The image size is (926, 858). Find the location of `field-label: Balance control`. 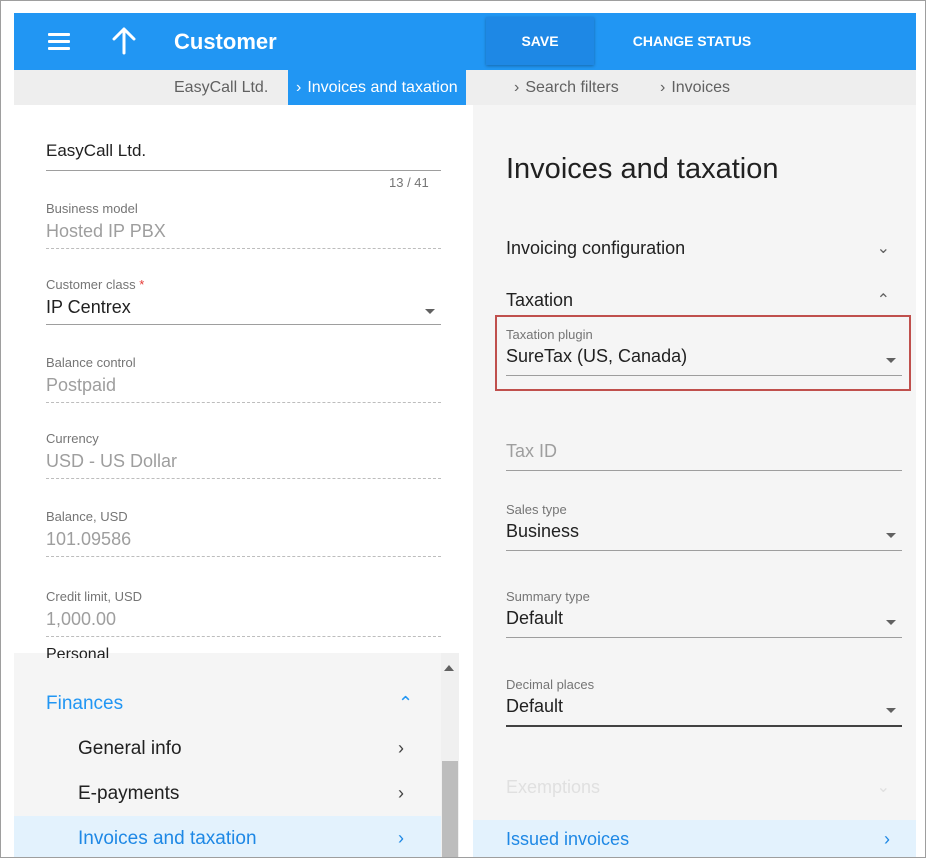

field-label: Balance control is located at coordinates (91, 362).